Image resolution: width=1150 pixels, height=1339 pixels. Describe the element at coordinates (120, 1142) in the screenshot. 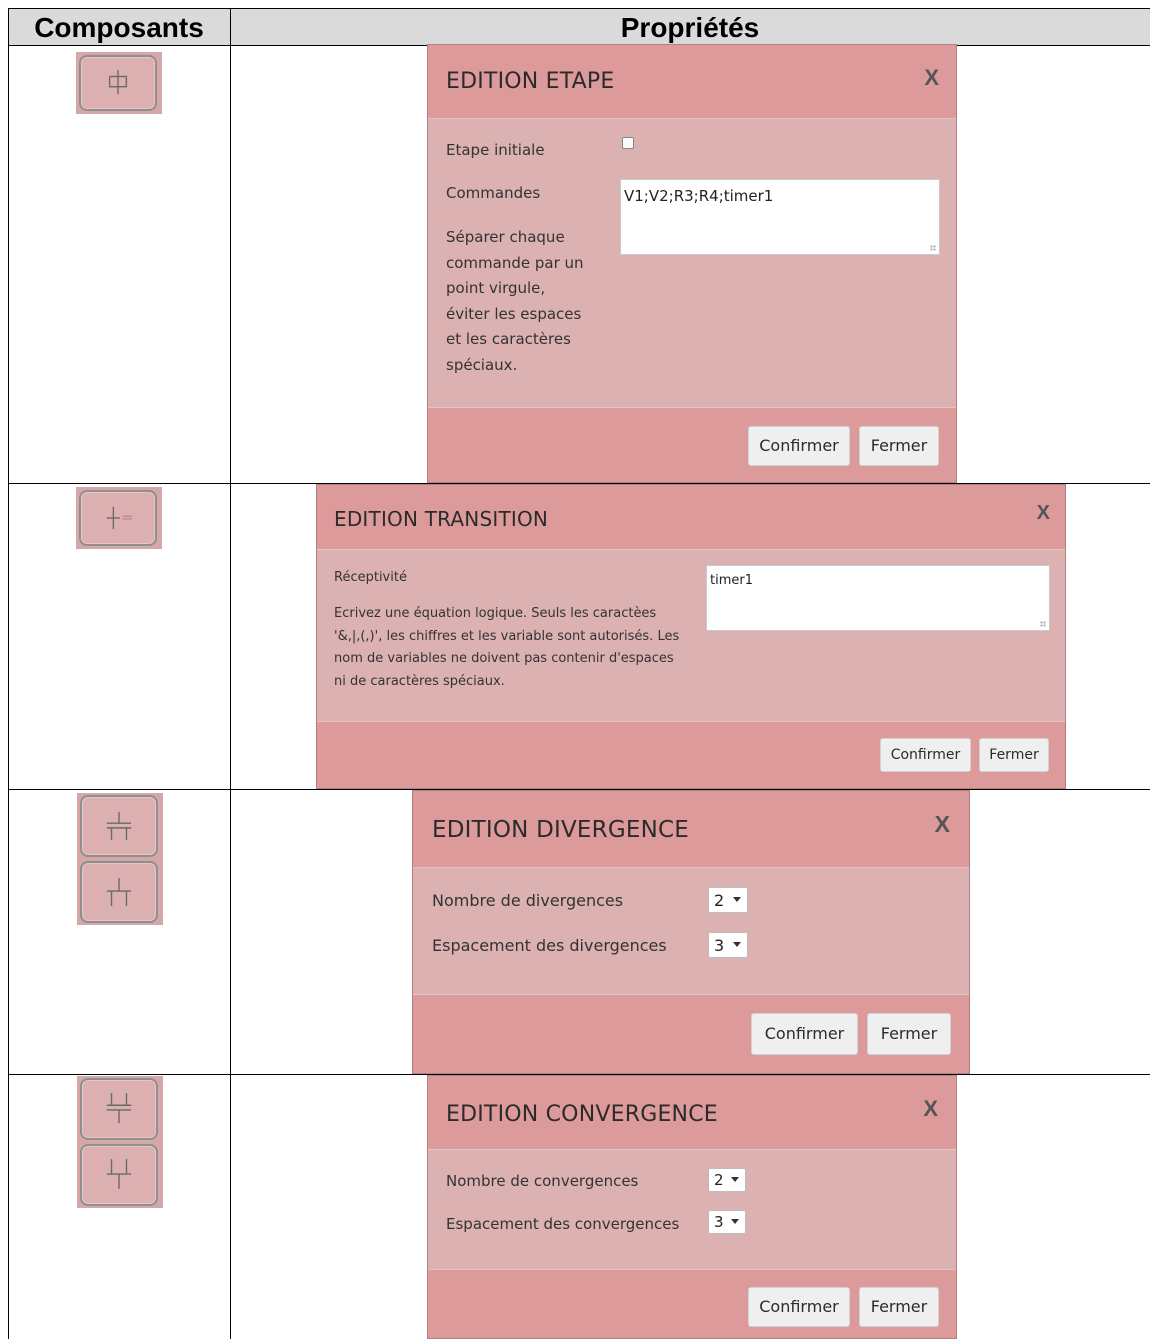

I see `convergence-tiles` at that location.